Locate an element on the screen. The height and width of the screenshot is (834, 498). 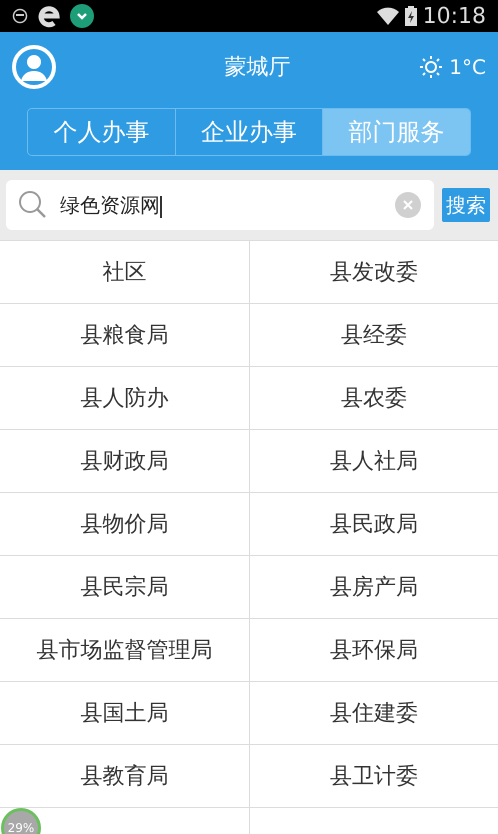
clear-icon is located at coordinates (408, 205).